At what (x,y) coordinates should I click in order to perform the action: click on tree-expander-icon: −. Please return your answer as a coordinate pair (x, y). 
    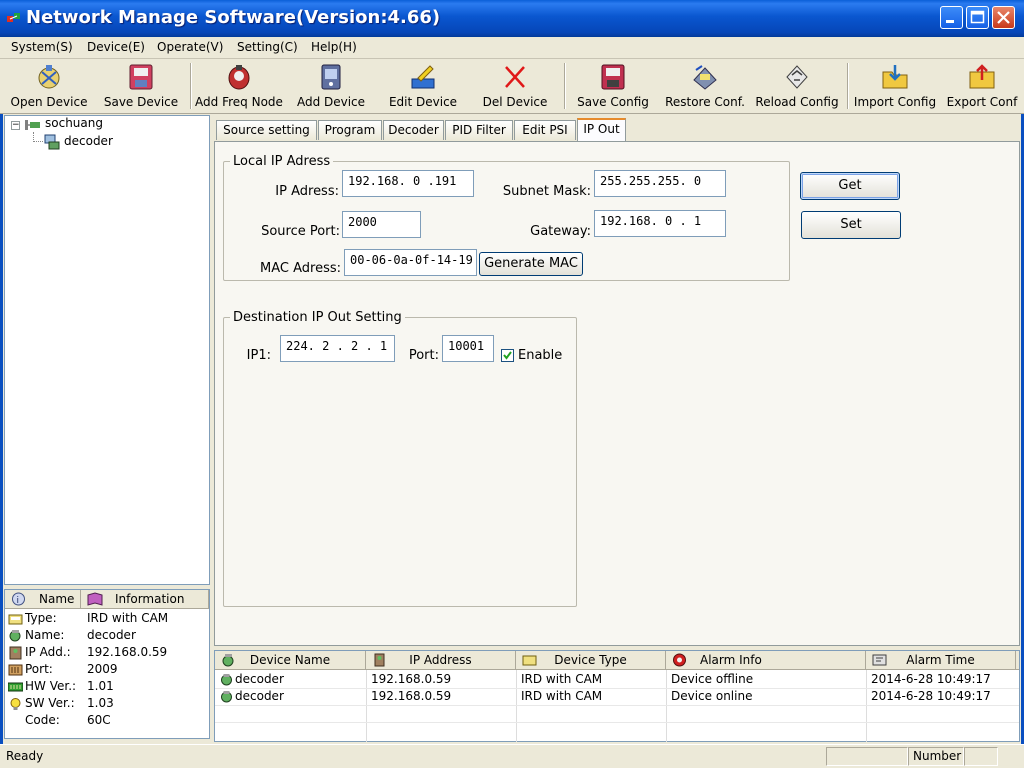
    Looking at the image, I should click on (15, 125).